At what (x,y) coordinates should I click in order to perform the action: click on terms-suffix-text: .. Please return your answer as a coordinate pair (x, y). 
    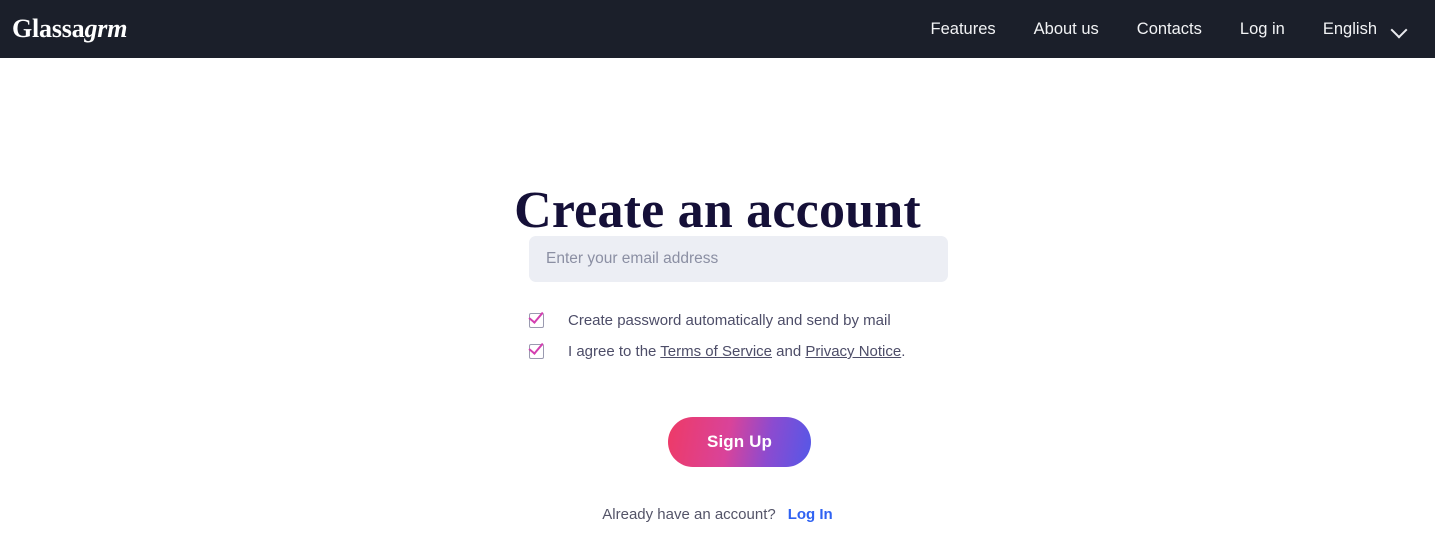
    Looking at the image, I should click on (903, 351).